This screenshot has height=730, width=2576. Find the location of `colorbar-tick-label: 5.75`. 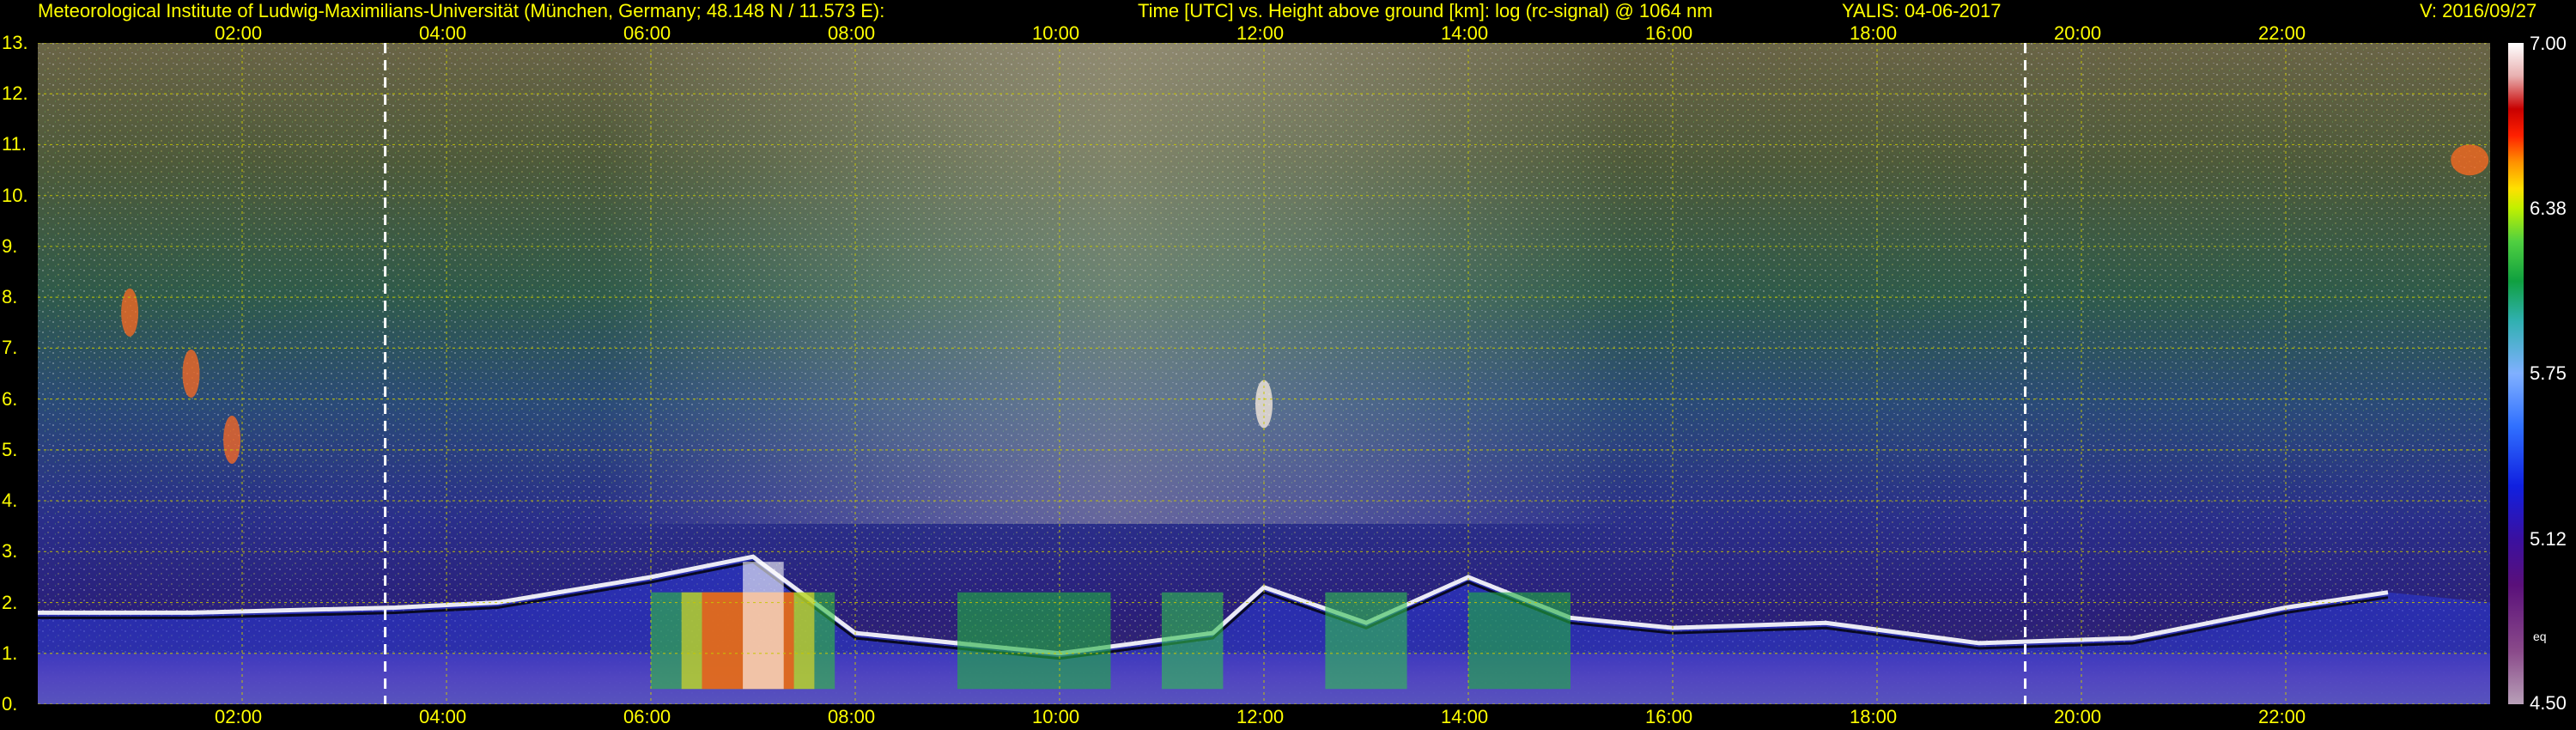

colorbar-tick-label: 5.75 is located at coordinates (2548, 373).